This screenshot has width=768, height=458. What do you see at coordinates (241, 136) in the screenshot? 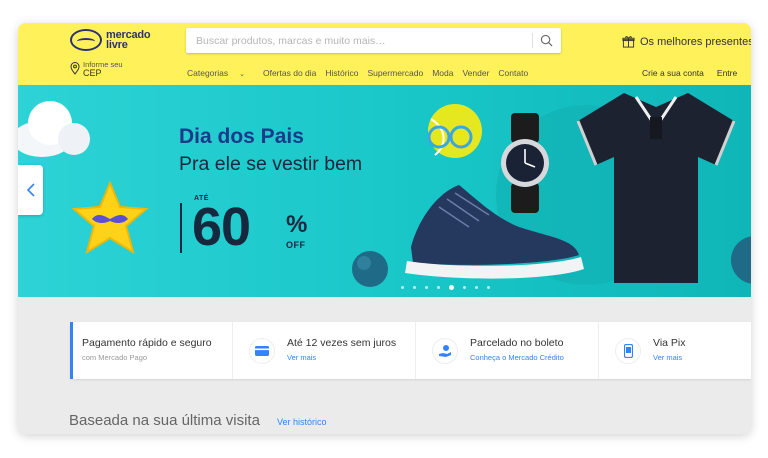
I see `banner-title: Dia dos Pais` at bounding box center [241, 136].